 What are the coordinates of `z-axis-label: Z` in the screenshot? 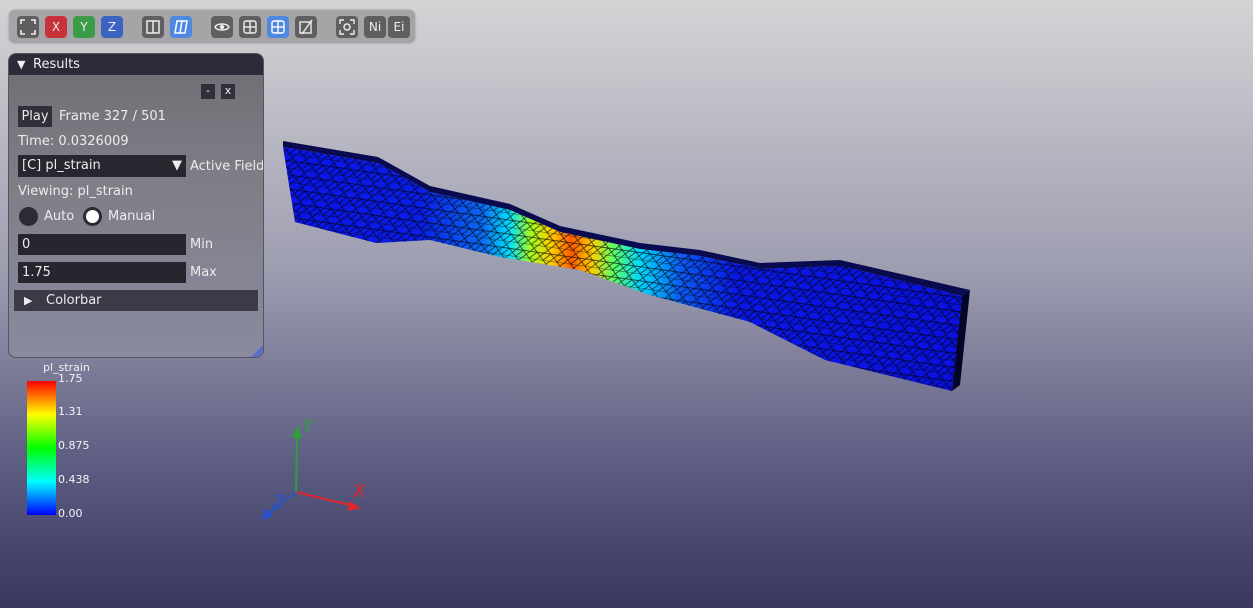 It's located at (278, 502).